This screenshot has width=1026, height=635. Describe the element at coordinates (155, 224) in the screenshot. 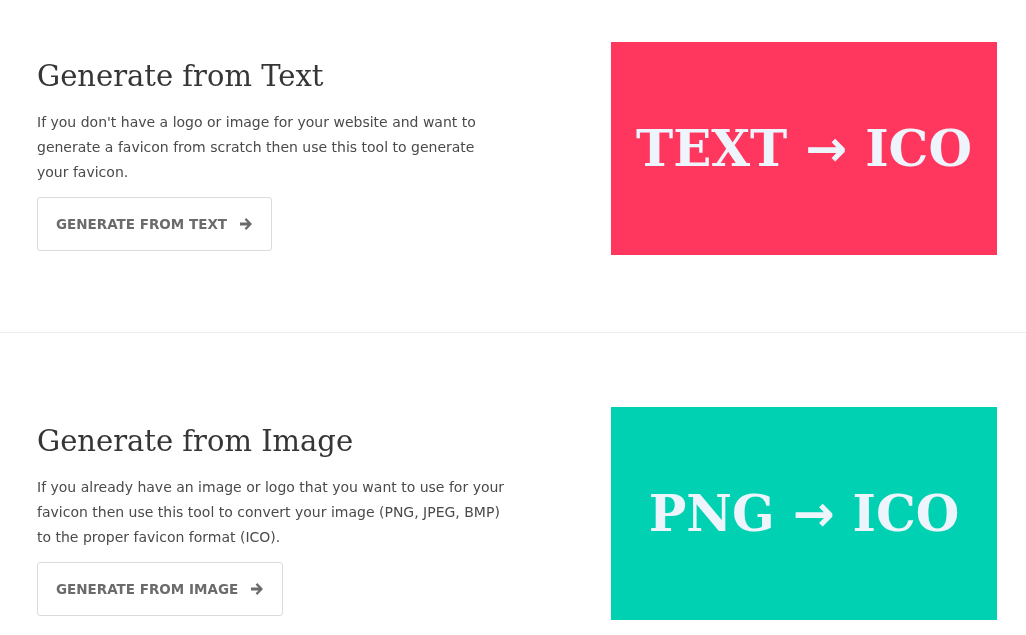

I see `generate-button: GENERATE FROM TEXT` at that location.